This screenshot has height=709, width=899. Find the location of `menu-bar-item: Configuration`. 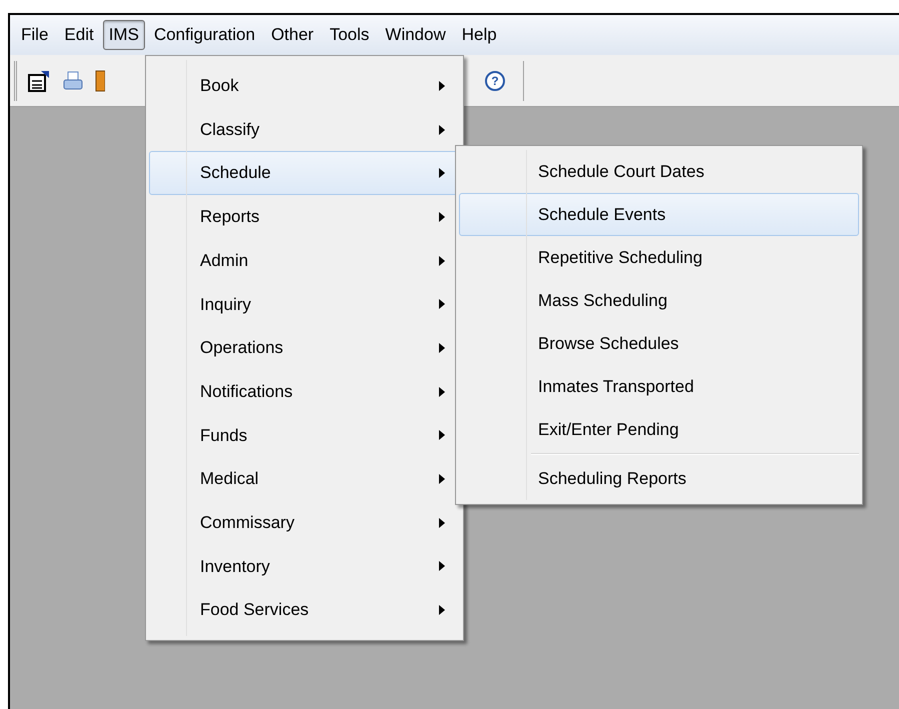

menu-bar-item: Configuration is located at coordinates (204, 35).